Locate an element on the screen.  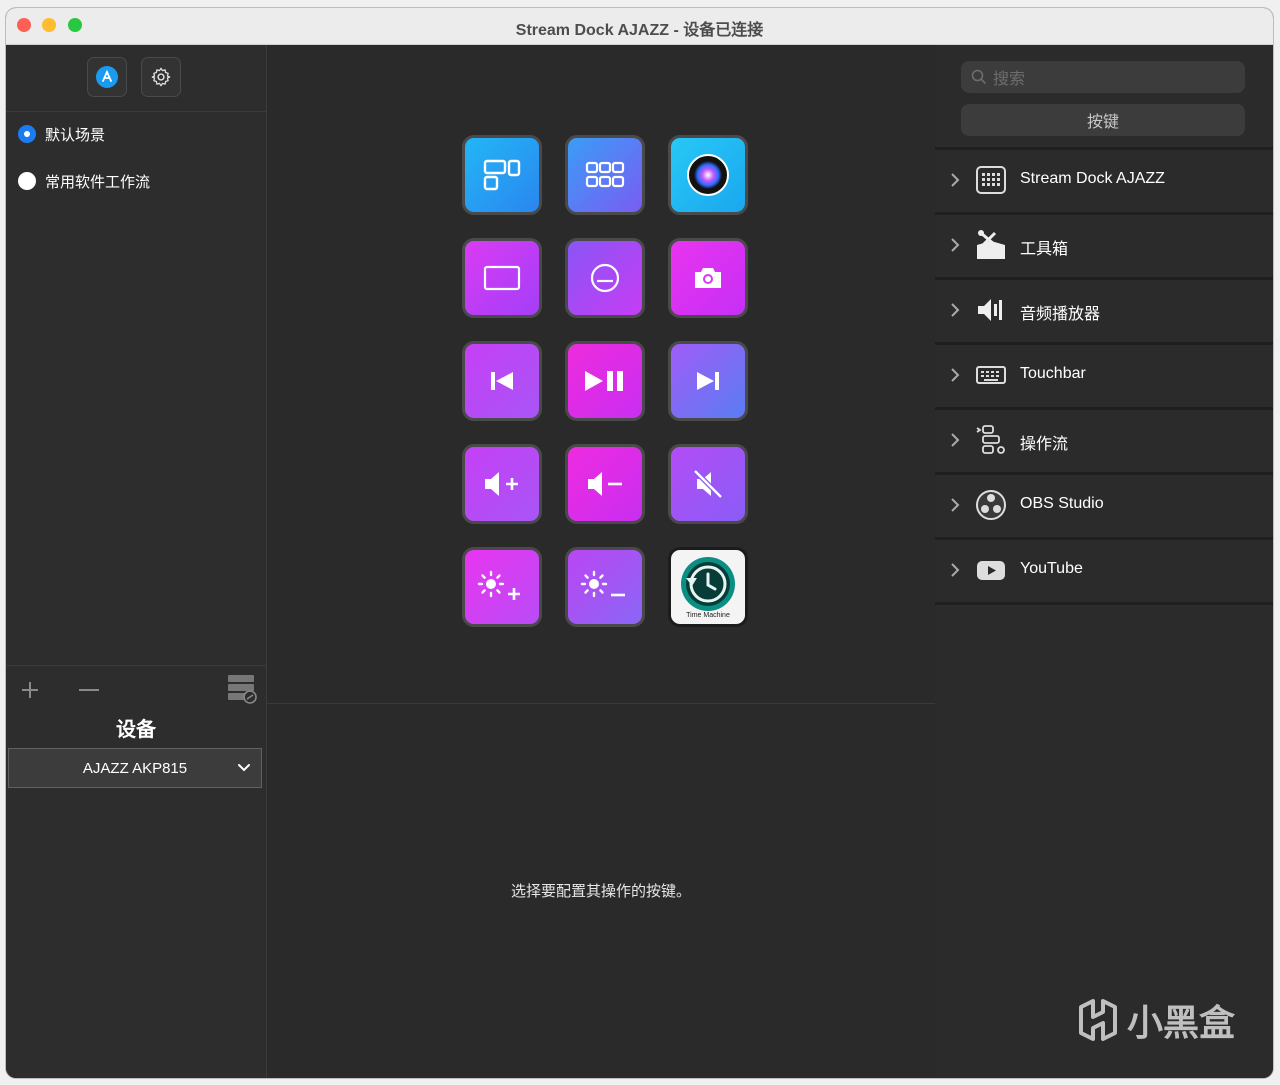
play-pause-icon is located at coordinates (605, 381).